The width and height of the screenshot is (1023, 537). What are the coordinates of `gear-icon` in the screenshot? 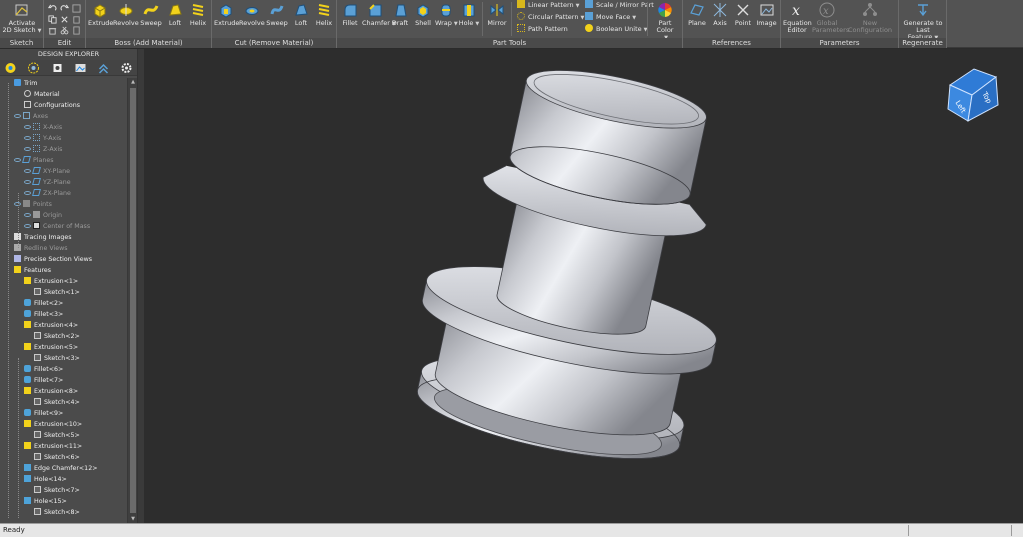 It's located at (126, 68).